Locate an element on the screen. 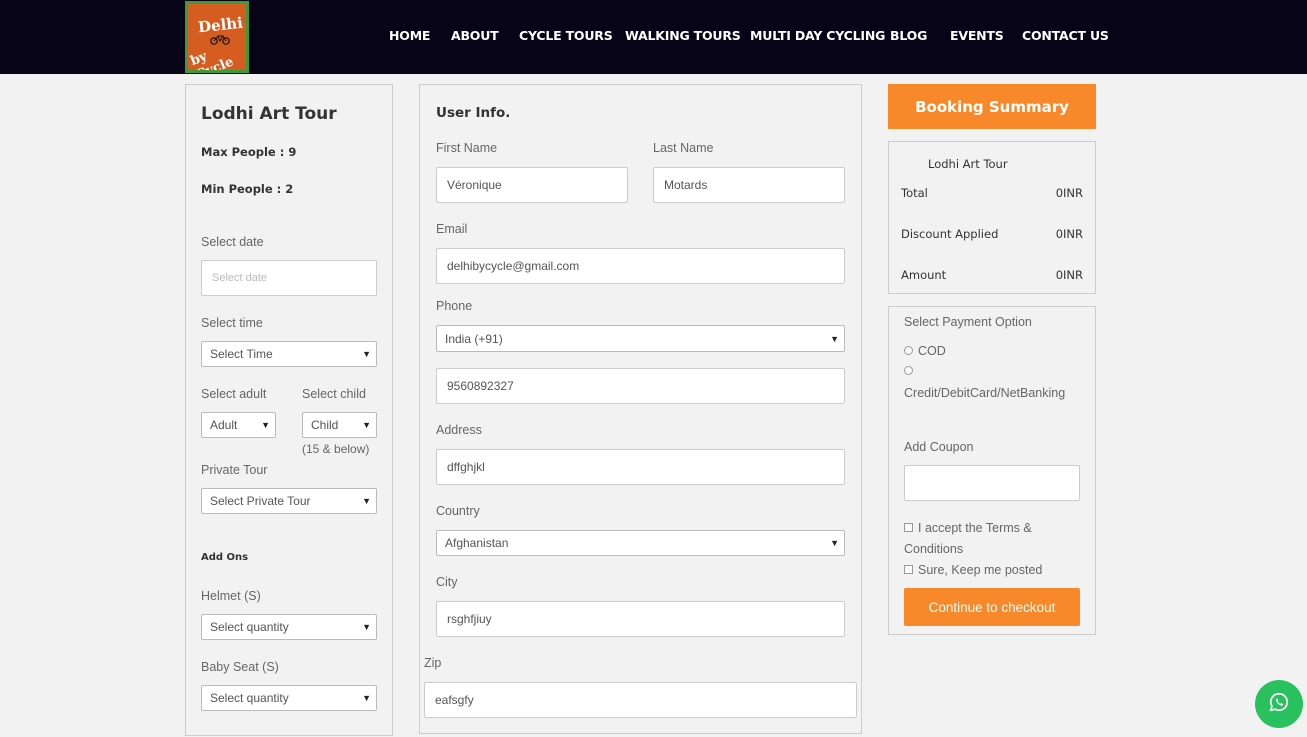  address-label: Address is located at coordinates (459, 430).